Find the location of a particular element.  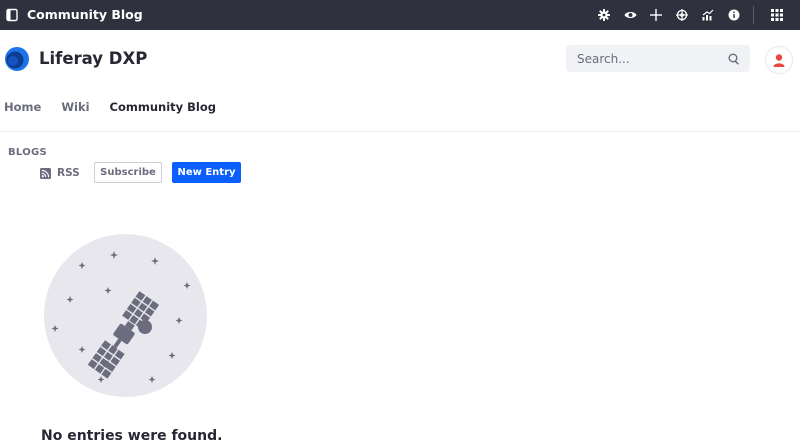

control-menu: Community Blog is located at coordinates (400, 15).